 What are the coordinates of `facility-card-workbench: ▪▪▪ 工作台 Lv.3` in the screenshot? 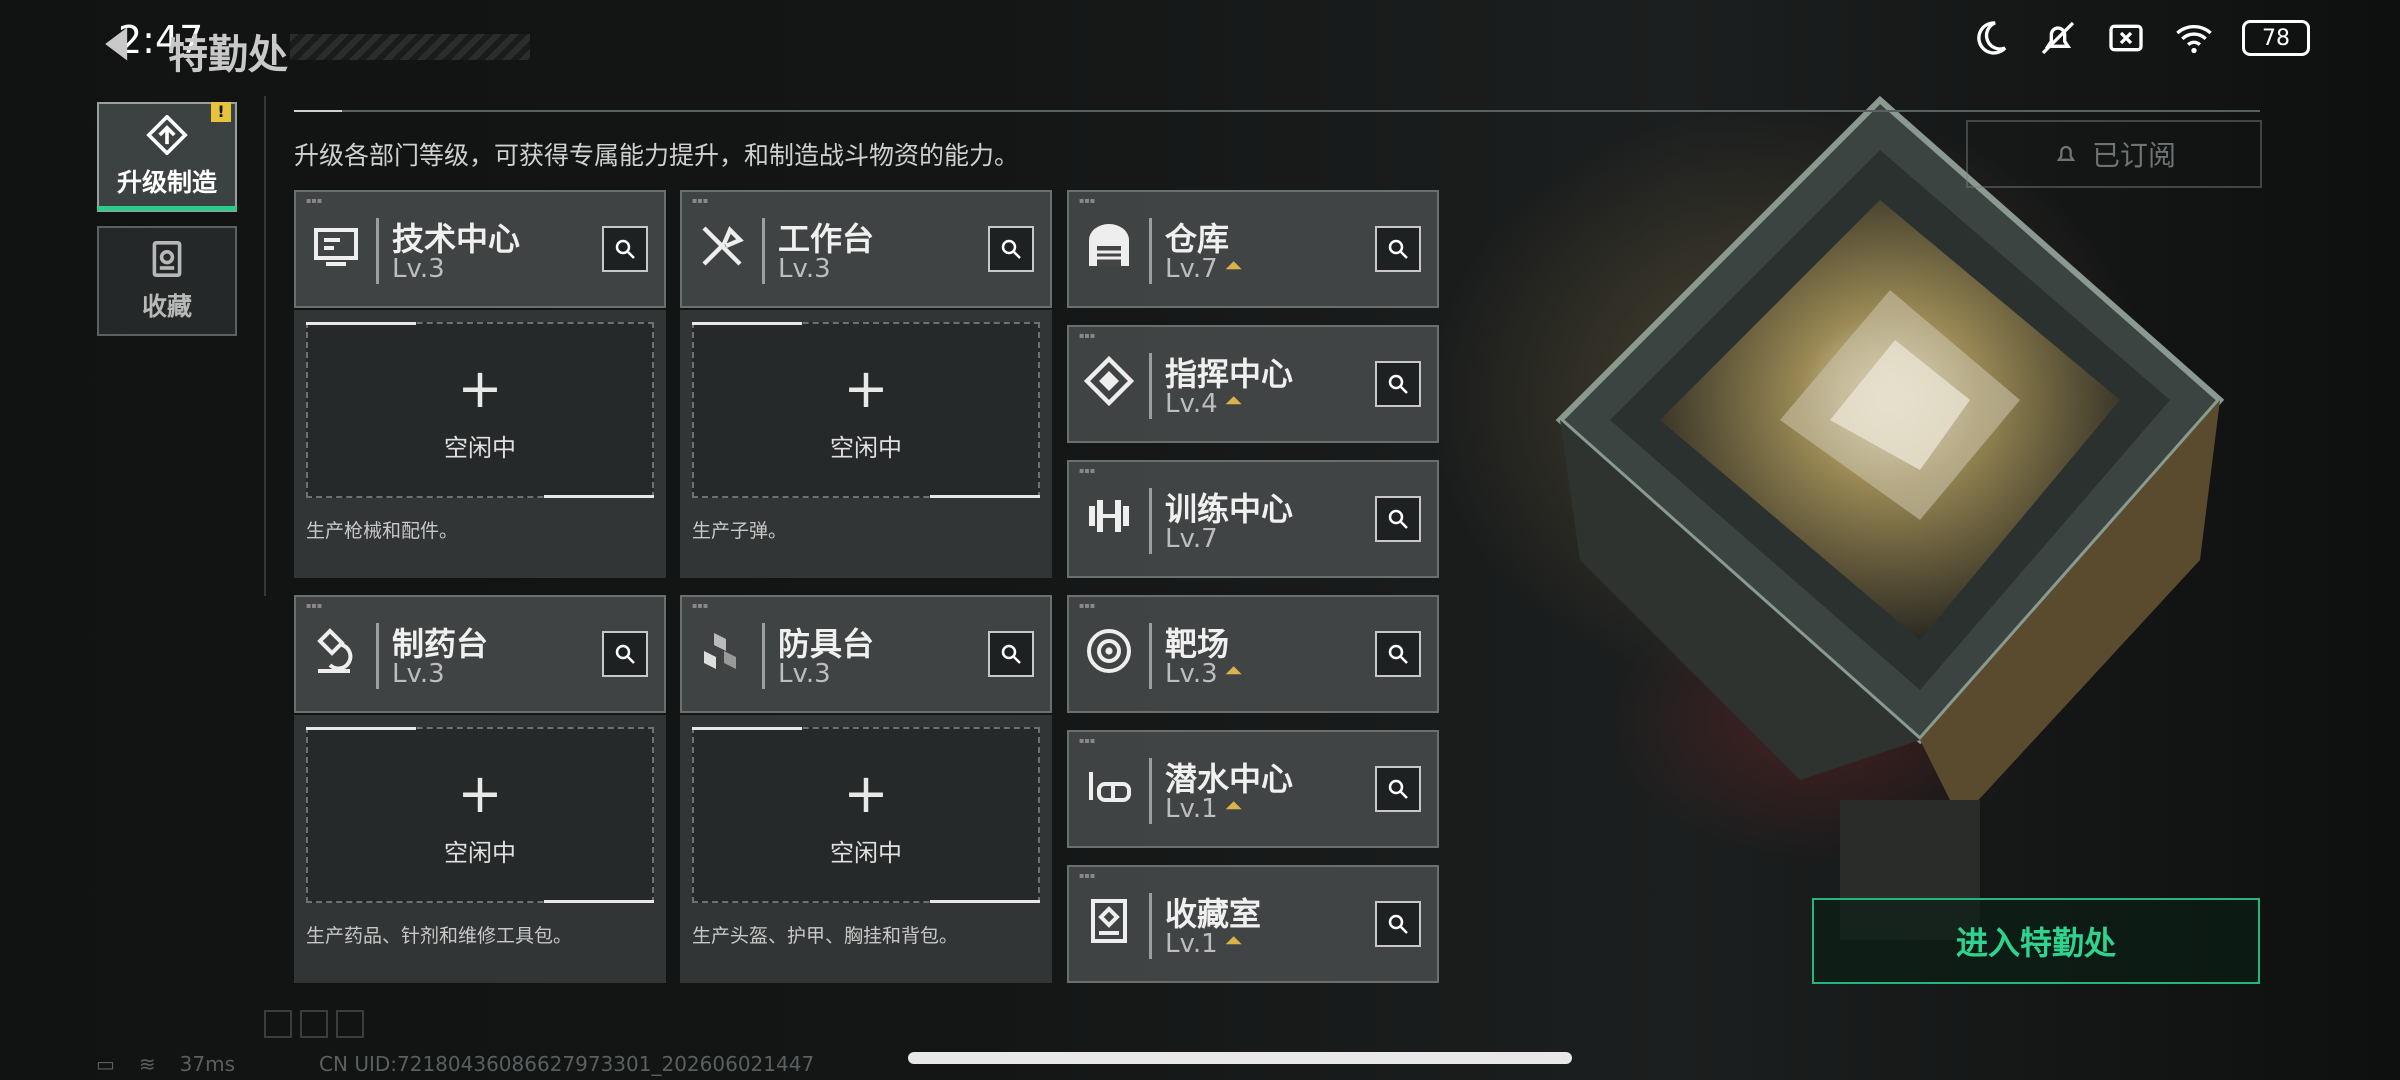 It's located at (866, 249).